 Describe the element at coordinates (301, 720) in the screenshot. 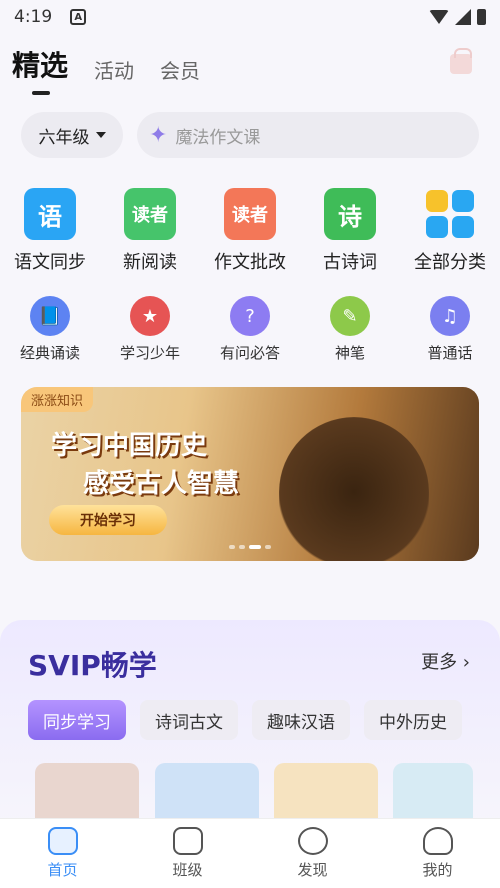

I see `chip-fun-chinese: 趣味汉语` at that location.